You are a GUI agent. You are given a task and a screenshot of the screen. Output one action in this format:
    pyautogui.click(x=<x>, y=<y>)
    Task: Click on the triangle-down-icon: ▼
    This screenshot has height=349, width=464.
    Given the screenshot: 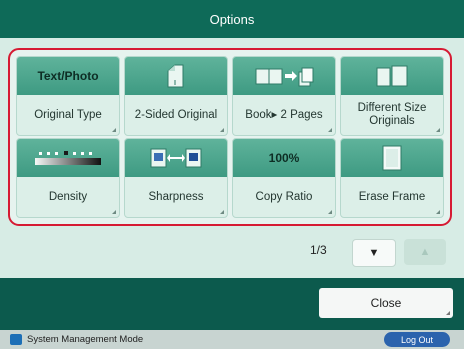 What is the action you would take?
    pyautogui.click(x=374, y=253)
    